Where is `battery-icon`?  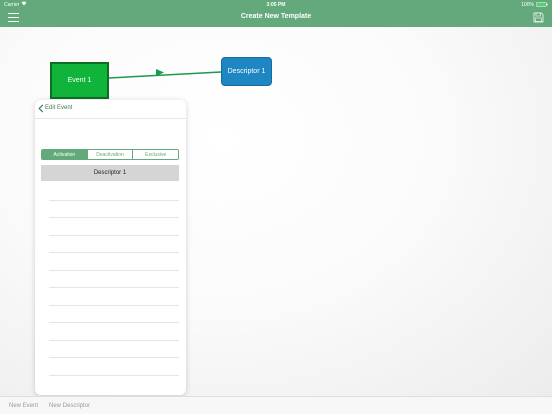
battery-icon is located at coordinates (542, 4).